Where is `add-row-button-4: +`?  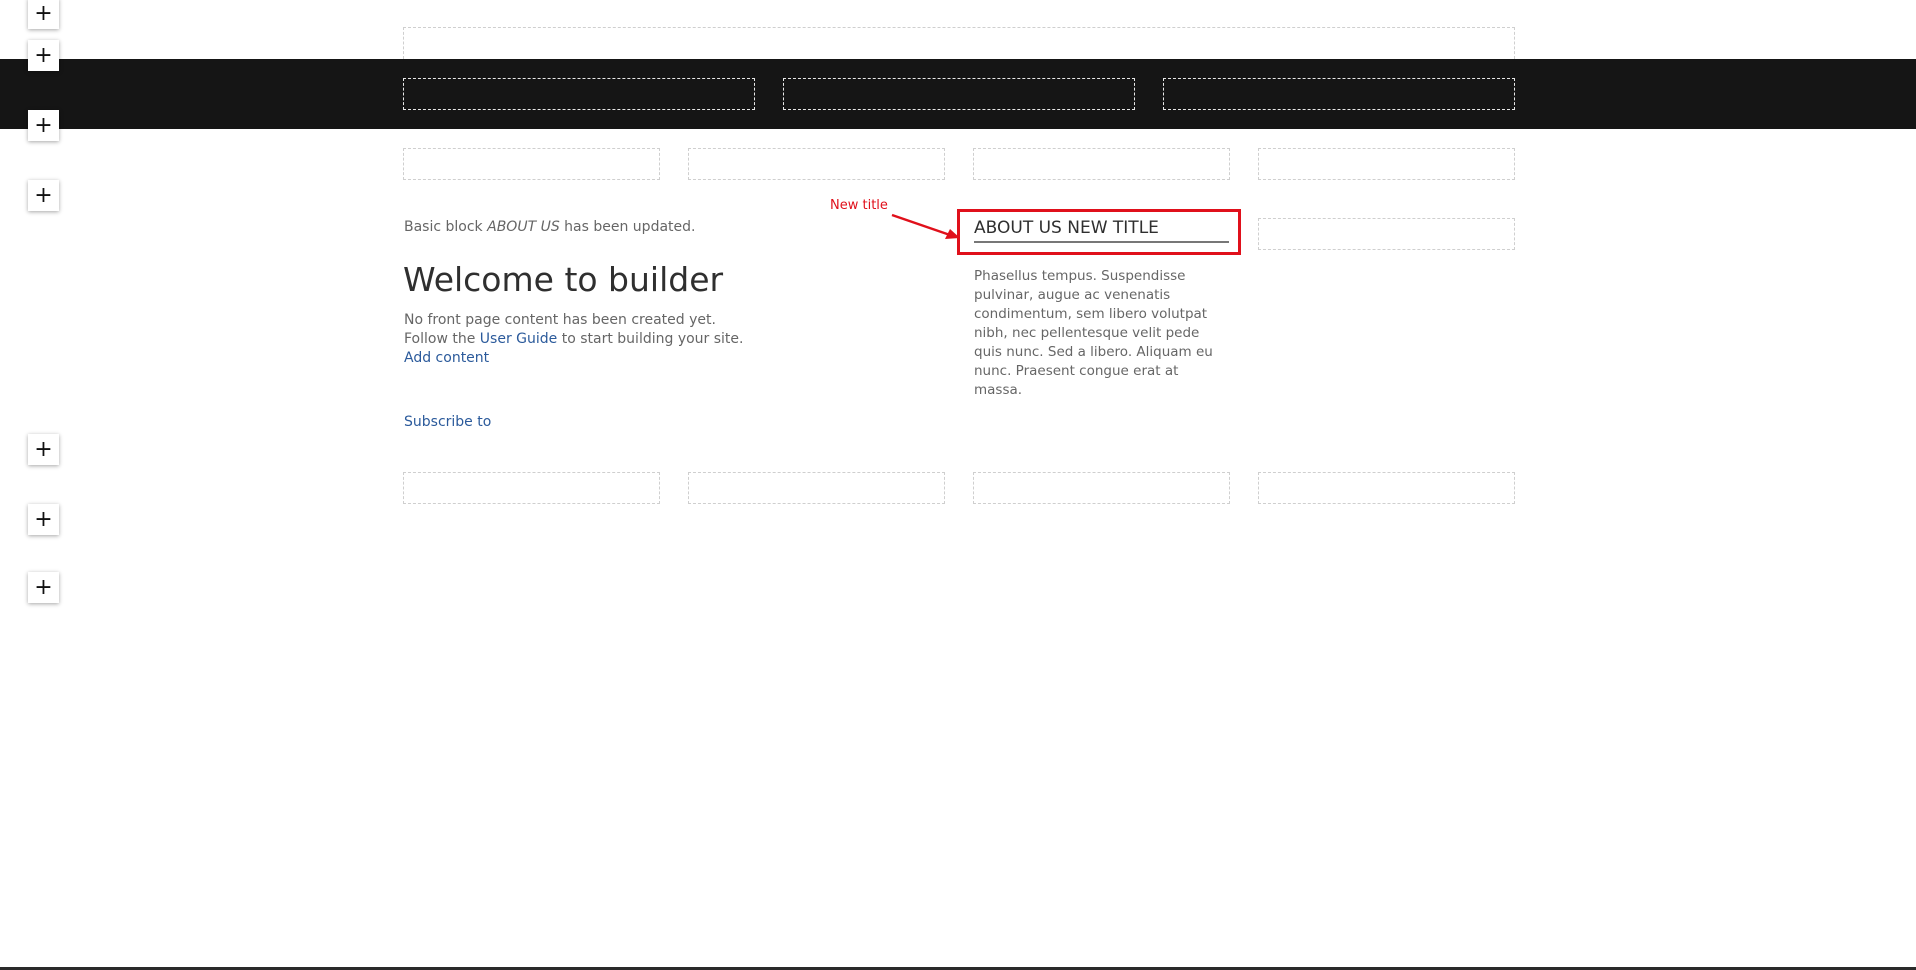
add-row-button-4: + is located at coordinates (43, 195).